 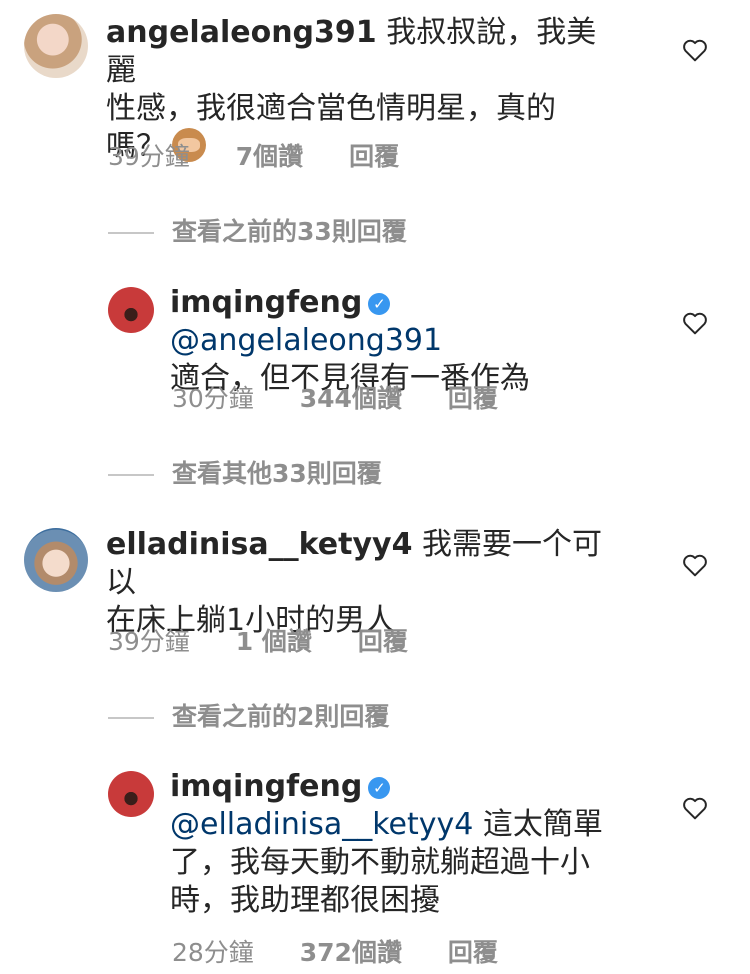 What do you see at coordinates (245, 472) in the screenshot?
I see `view-replies-button: 查看其他33則回覆` at bounding box center [245, 472].